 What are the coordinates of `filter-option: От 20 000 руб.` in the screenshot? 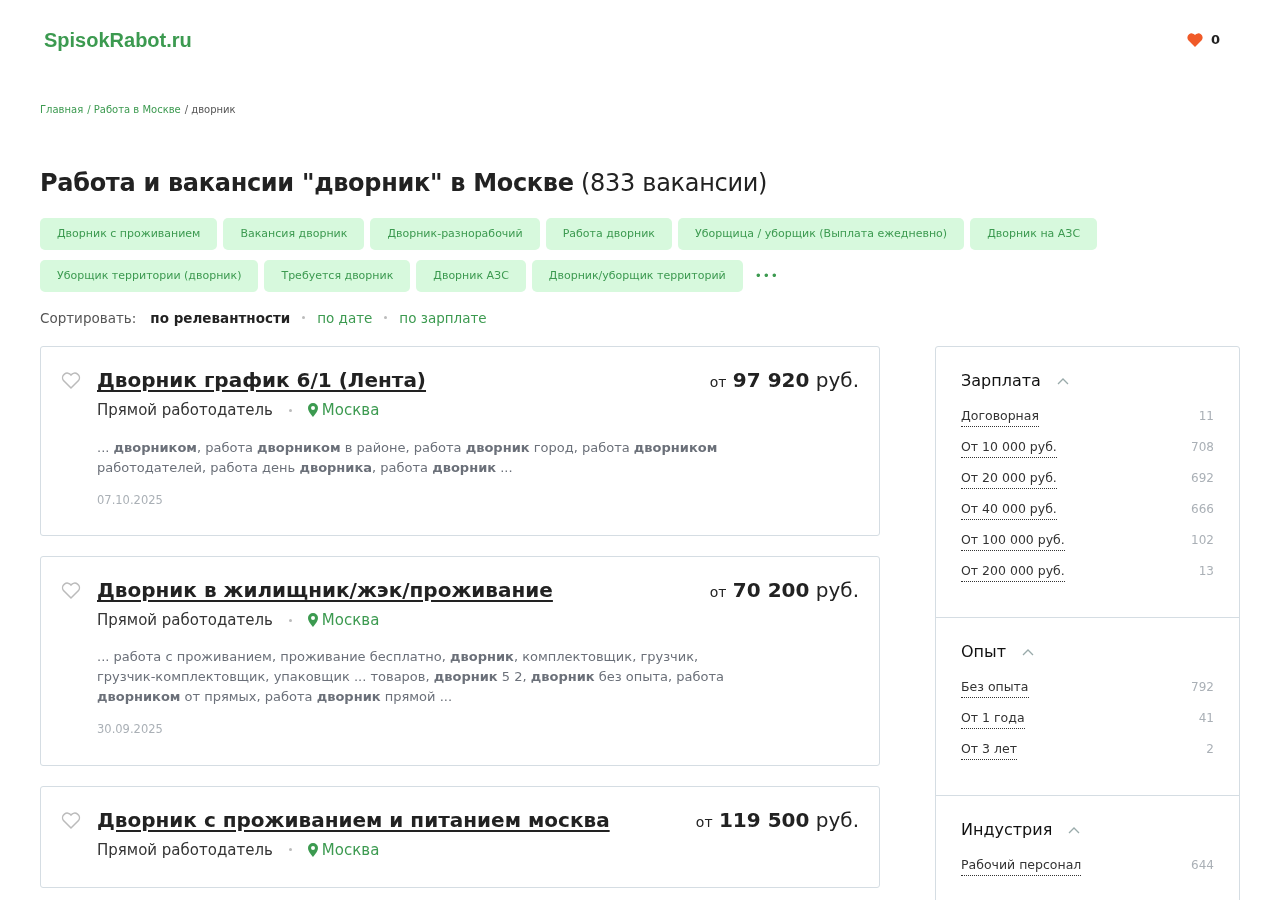 It's located at (1009, 479).